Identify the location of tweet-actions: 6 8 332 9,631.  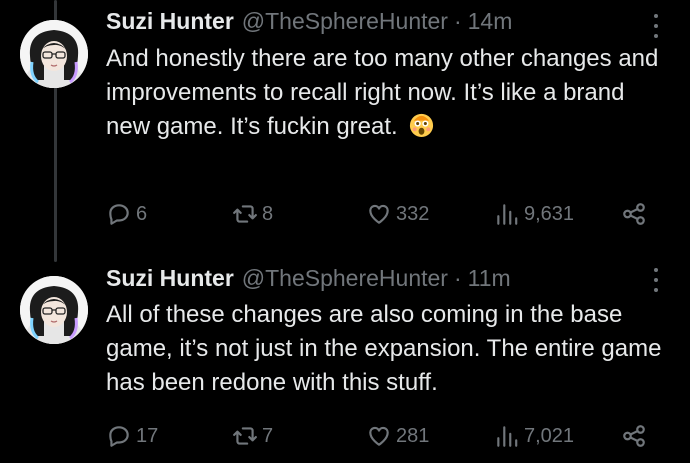
(345, 214).